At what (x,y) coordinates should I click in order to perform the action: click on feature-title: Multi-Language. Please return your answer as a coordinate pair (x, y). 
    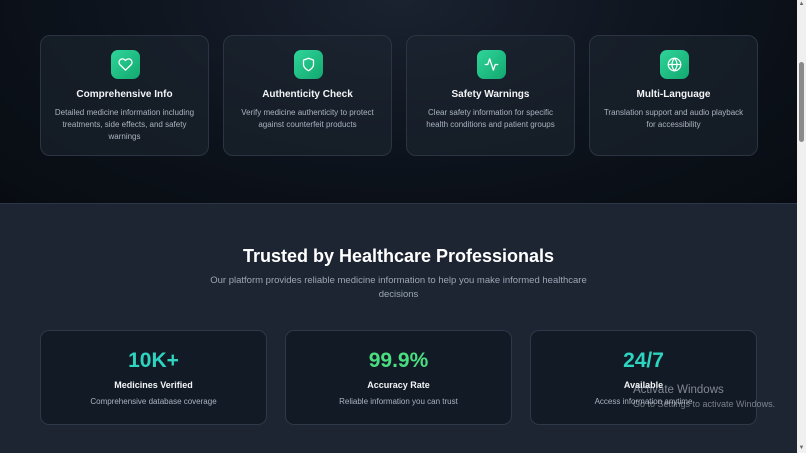
    Looking at the image, I should click on (673, 94).